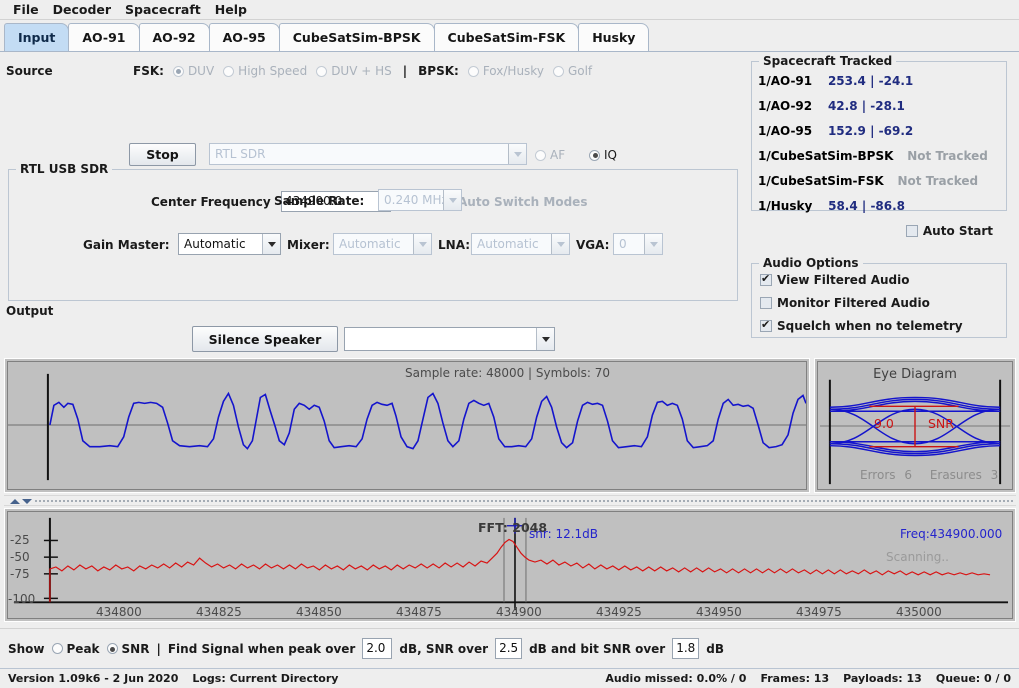 The width and height of the screenshot is (1019, 688). What do you see at coordinates (83, 648) in the screenshot?
I see `radio-show-peak-label: Peak` at bounding box center [83, 648].